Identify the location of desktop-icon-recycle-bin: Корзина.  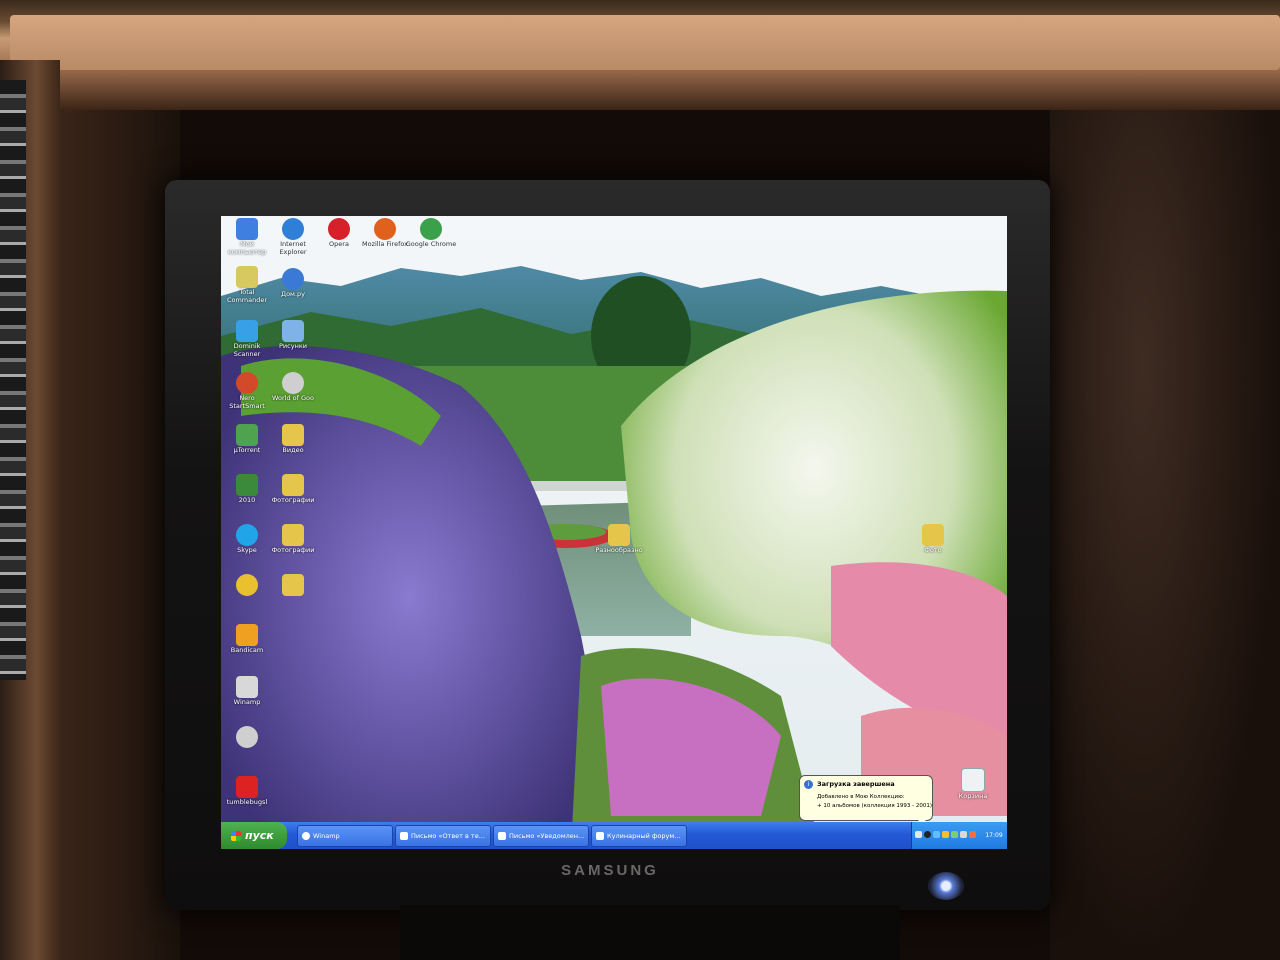
(973, 784).